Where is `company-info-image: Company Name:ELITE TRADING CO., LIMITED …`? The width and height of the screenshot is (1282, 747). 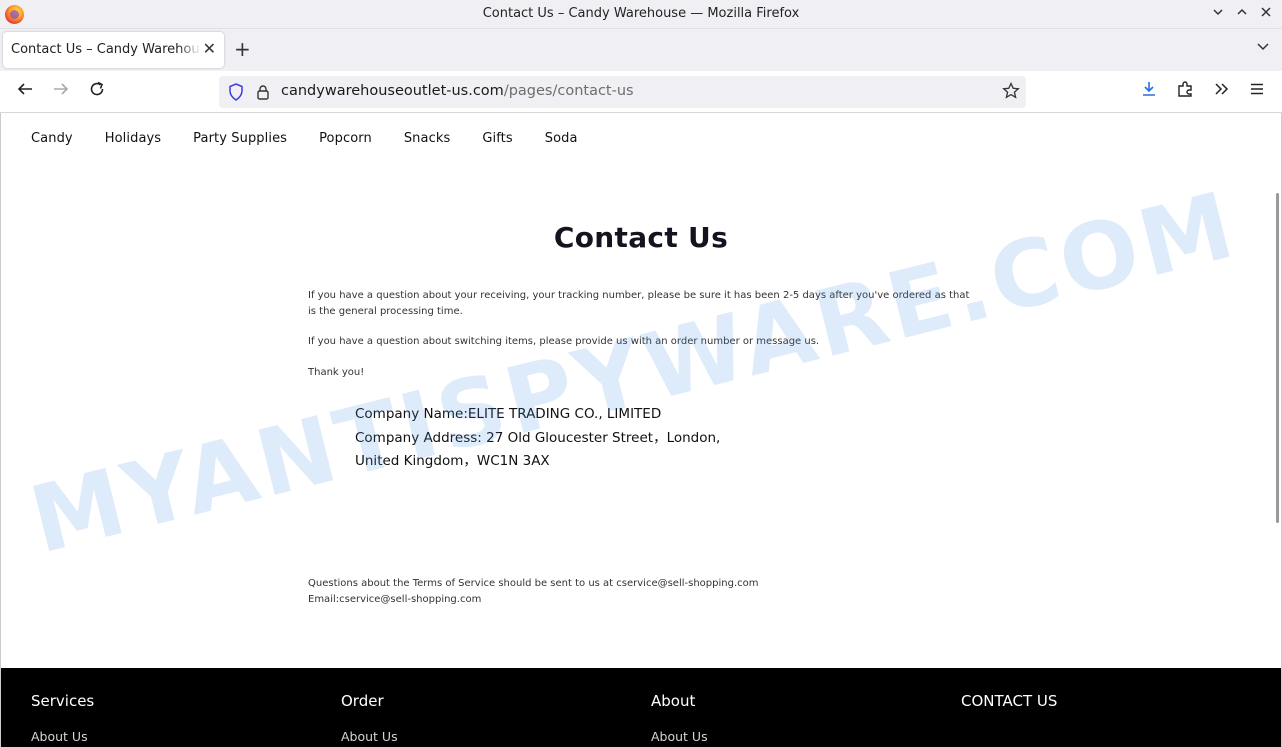
company-info-image: Company Name:ELITE TRADING CO., LIMITED … is located at coordinates (537, 438).